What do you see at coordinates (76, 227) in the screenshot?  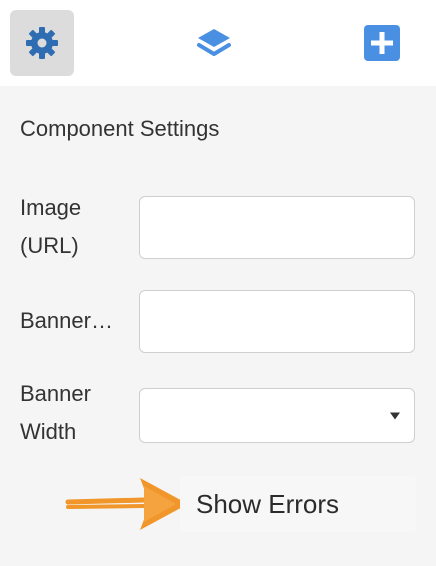 I see `image-url-label: Image (URL)` at bounding box center [76, 227].